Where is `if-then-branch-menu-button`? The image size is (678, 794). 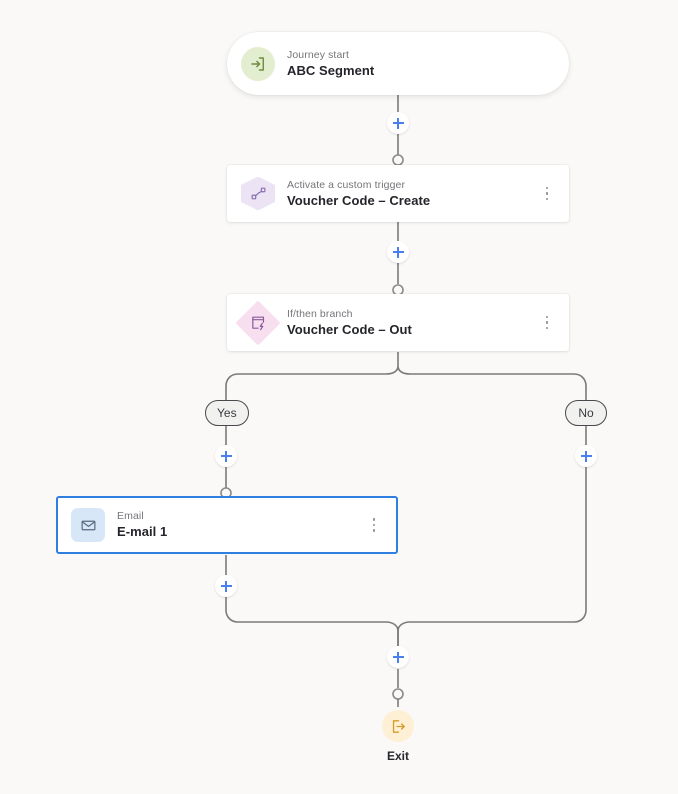
if-then-branch-menu-button is located at coordinates (547, 323).